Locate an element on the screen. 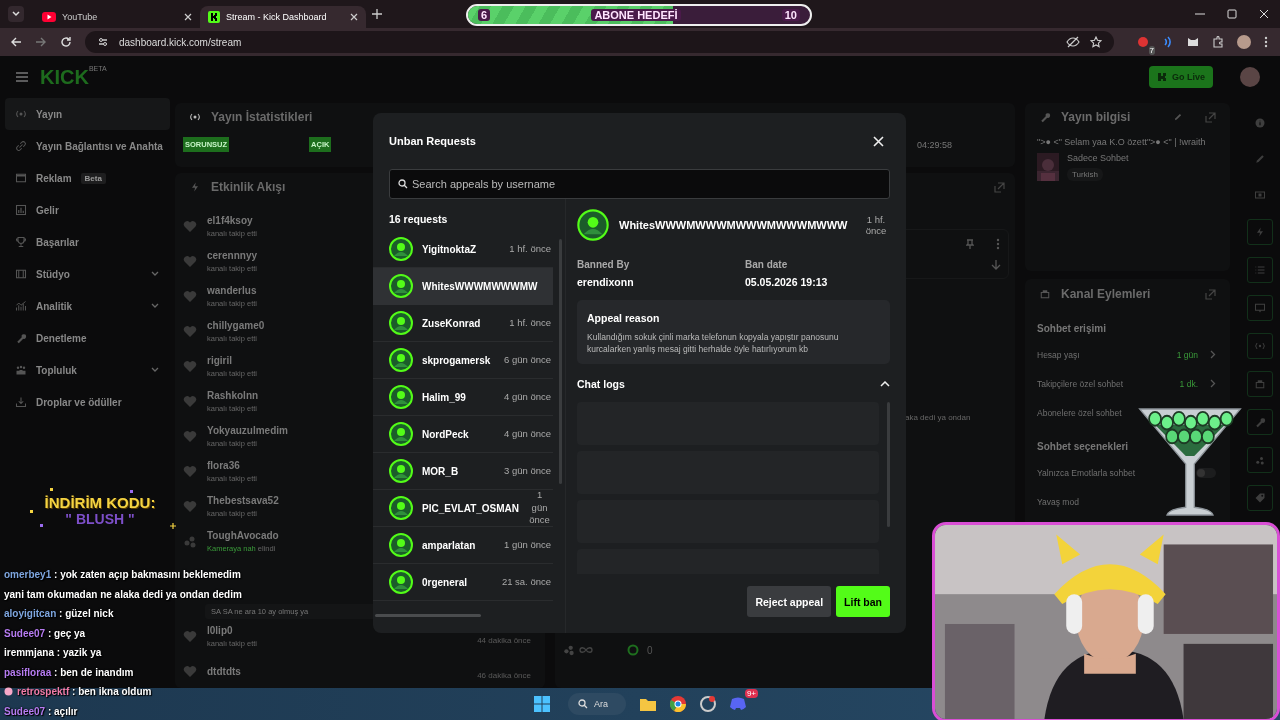  sidebar-item: Gelir is located at coordinates (87, 210).